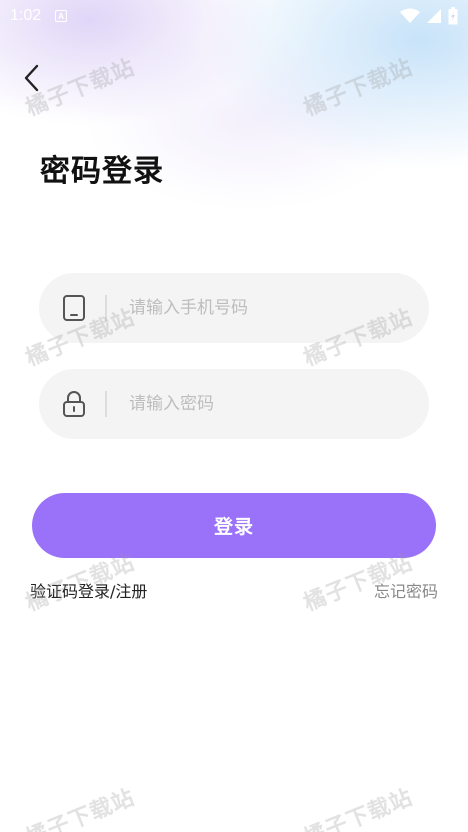 Image resolution: width=468 pixels, height=832 pixels. What do you see at coordinates (88, 590) in the screenshot?
I see `sms-login-register-link: 验证码登录/注册` at bounding box center [88, 590].